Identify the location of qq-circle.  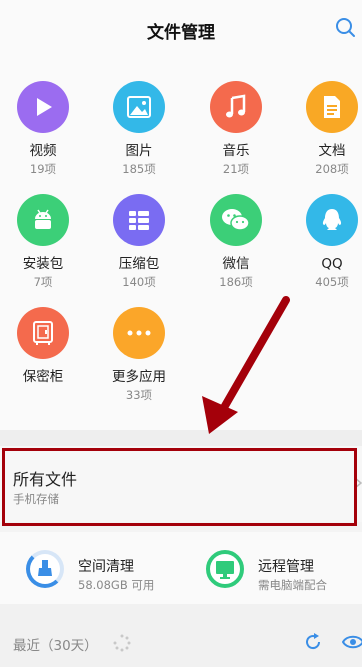
(332, 220).